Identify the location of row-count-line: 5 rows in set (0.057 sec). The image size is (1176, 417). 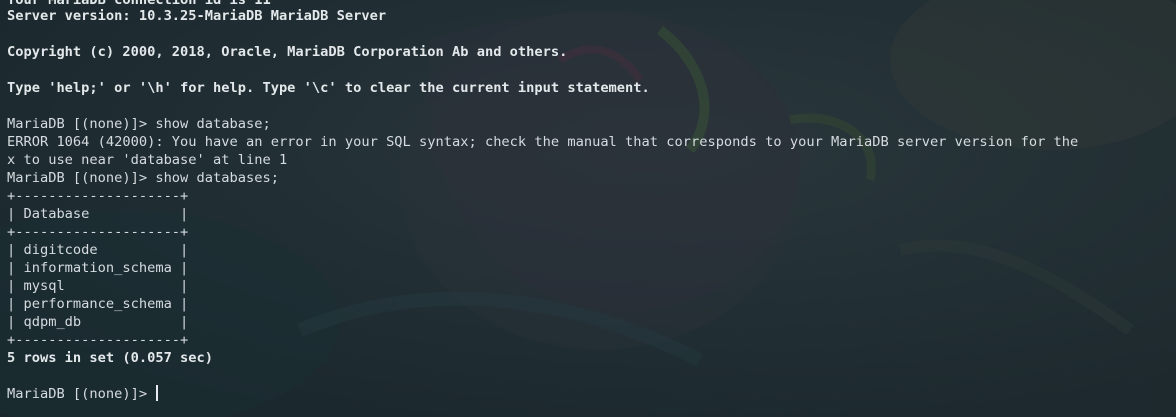
(110, 358).